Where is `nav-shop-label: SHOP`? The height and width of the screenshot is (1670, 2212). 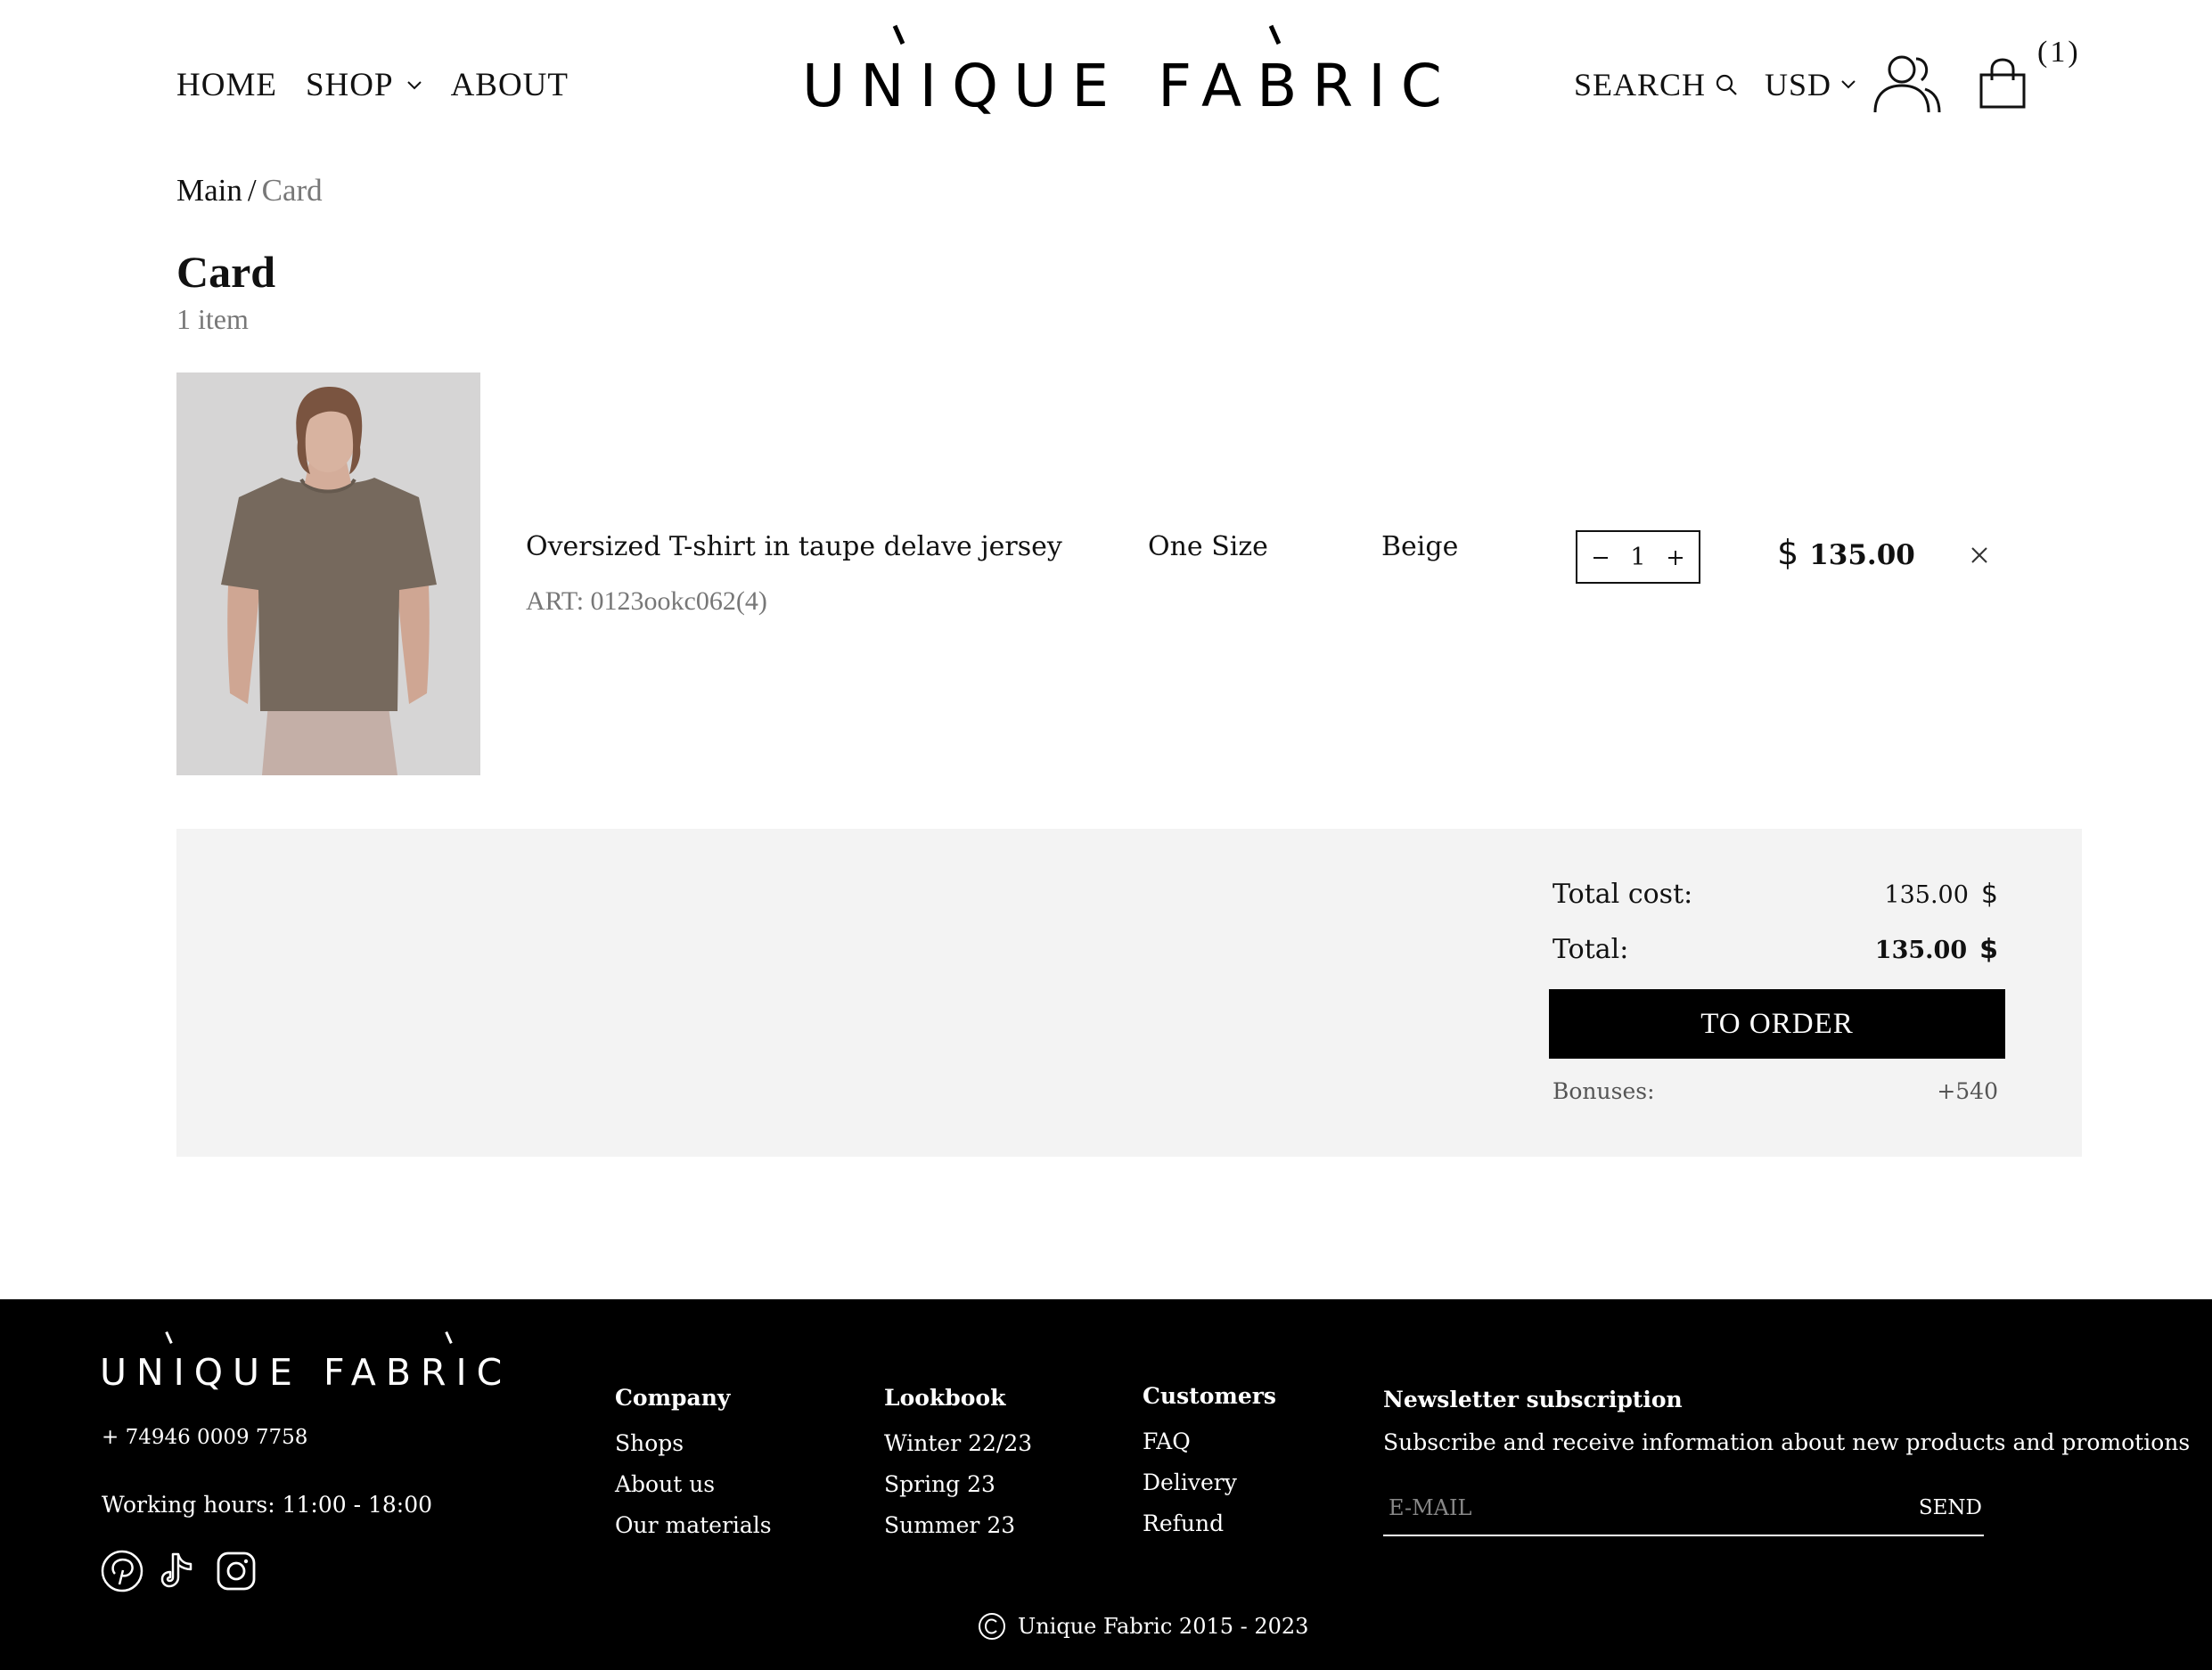
nav-shop-label: SHOP is located at coordinates (349, 85).